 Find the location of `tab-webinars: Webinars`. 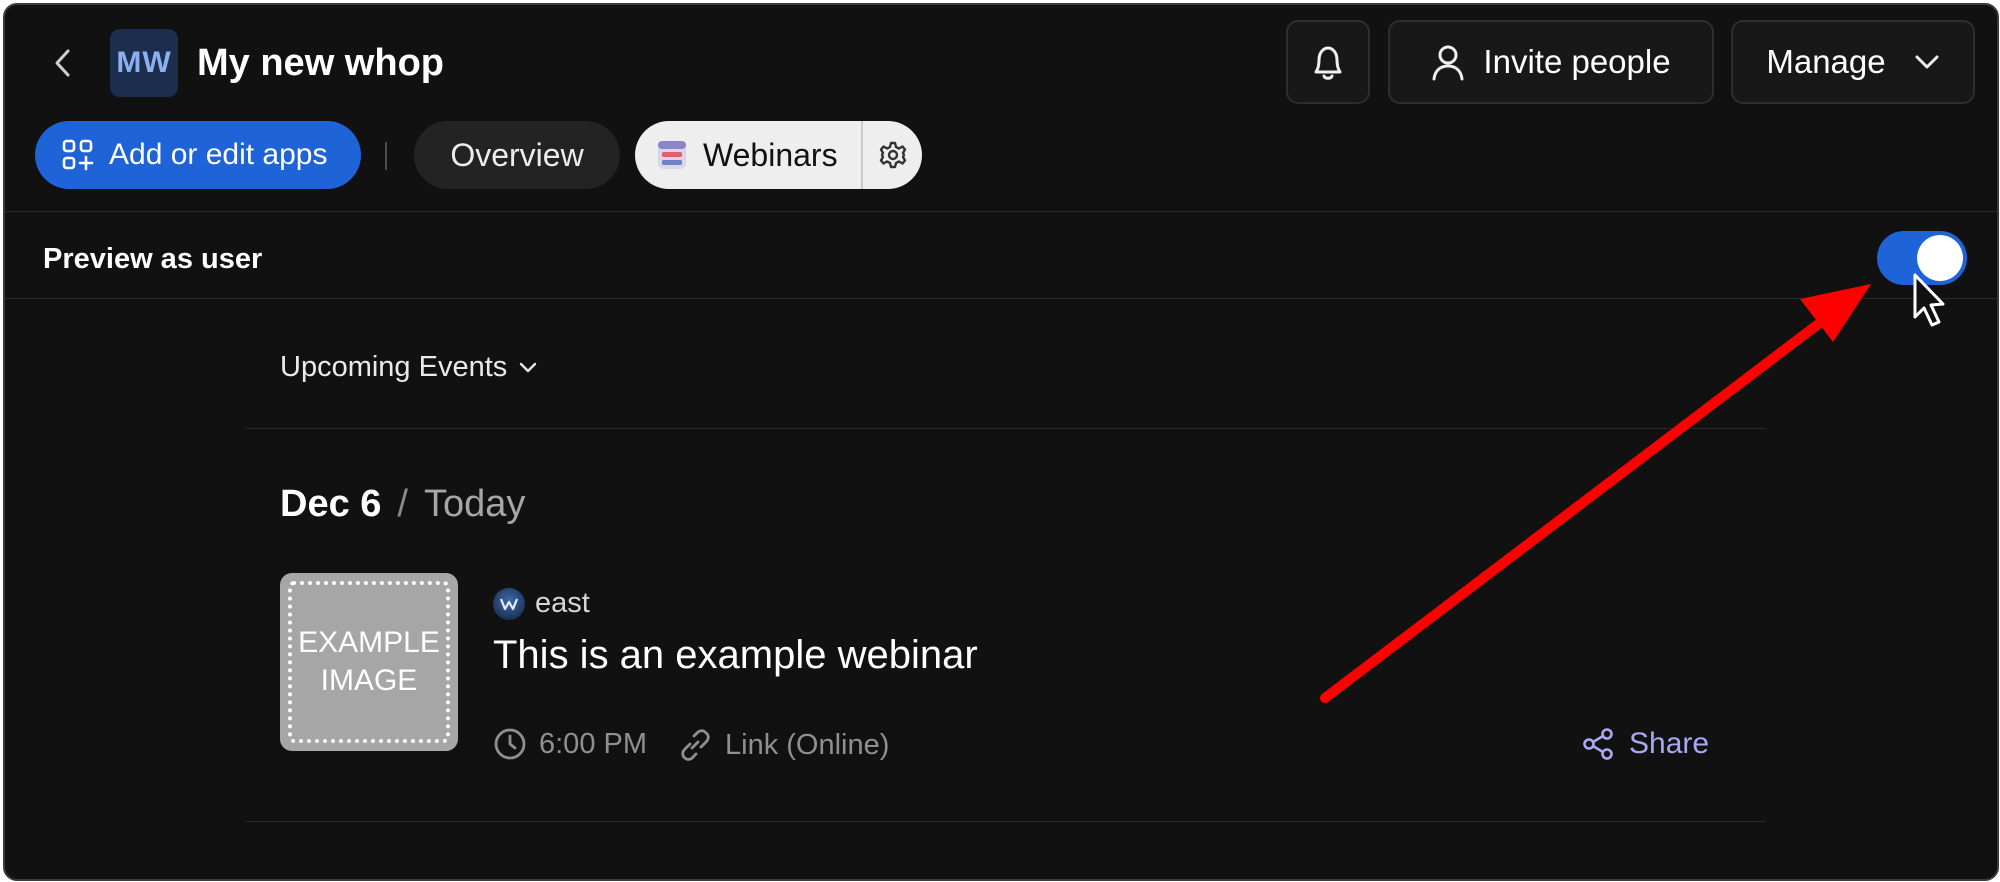

tab-webinars: Webinars is located at coordinates (778, 155).